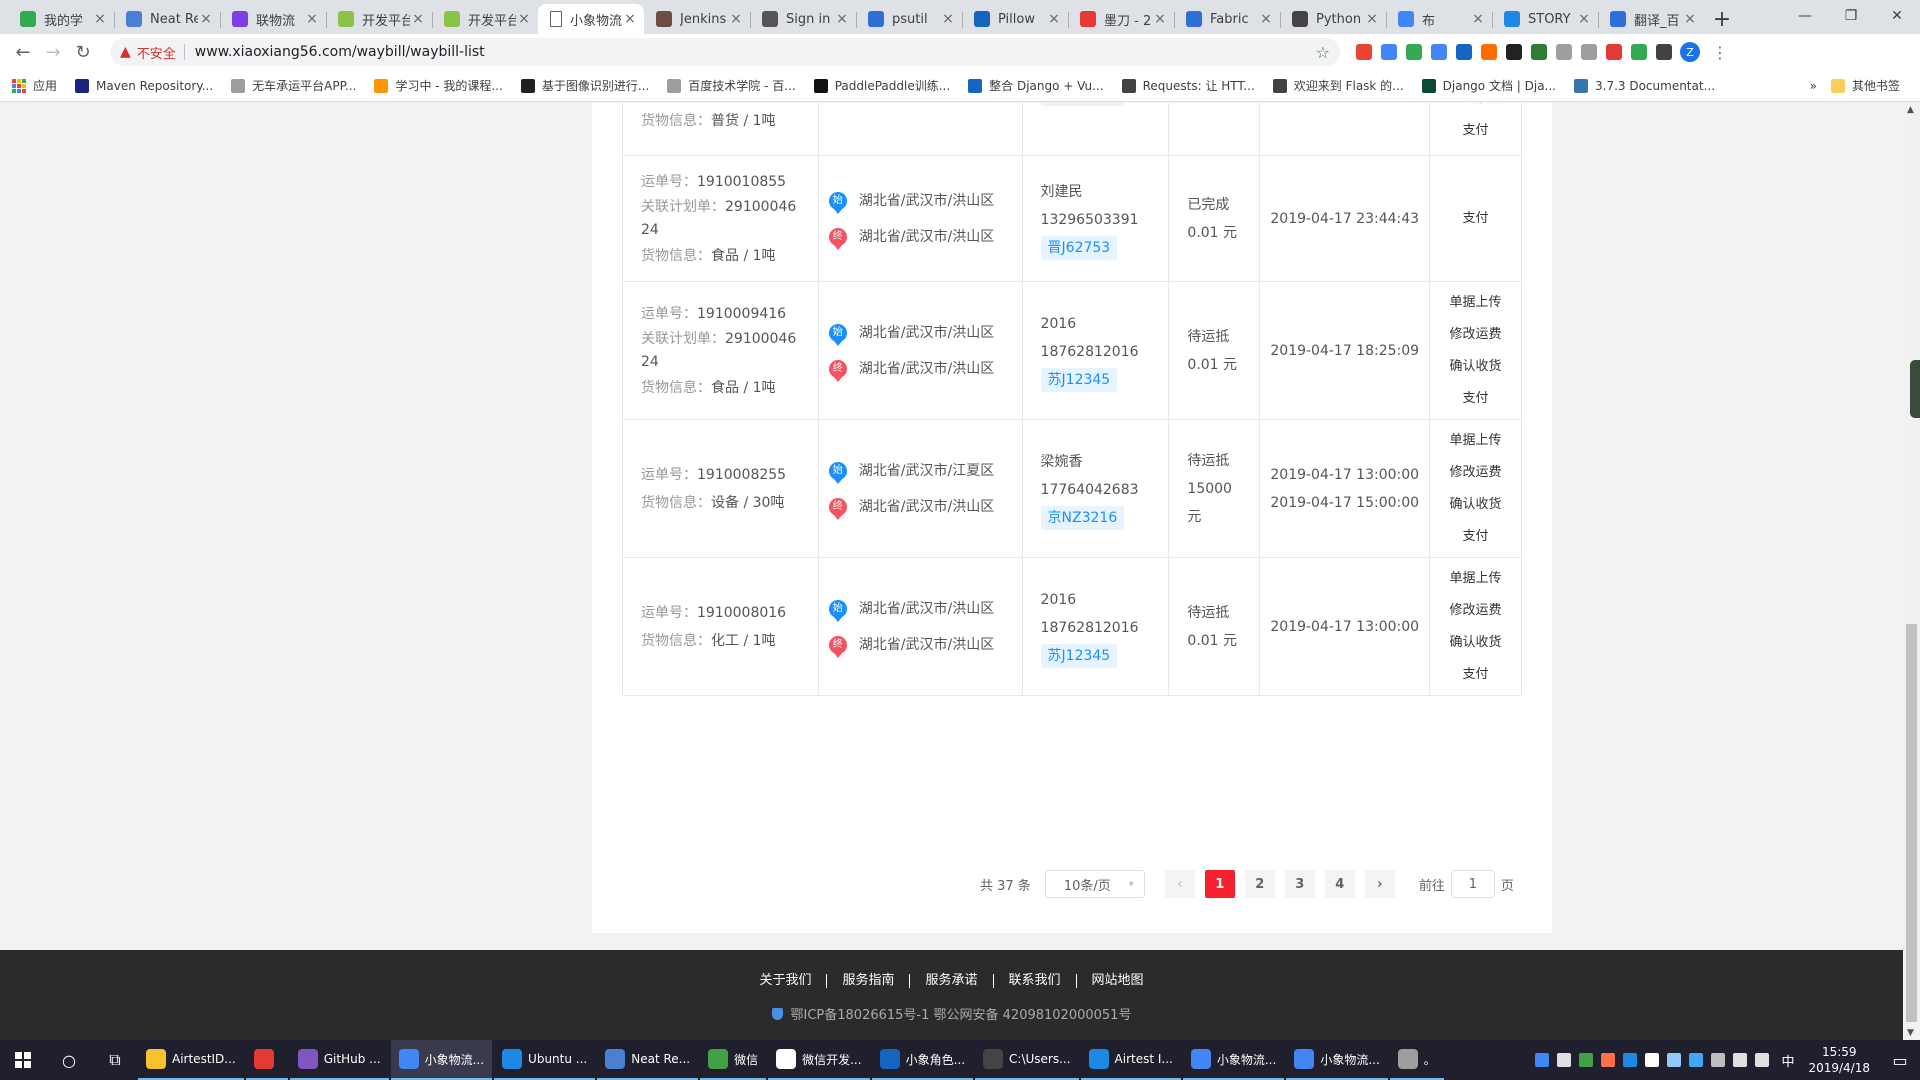 The width and height of the screenshot is (1920, 1080). Describe the element at coordinates (1439, 19) in the screenshot. I see `browser-tab: 布 ×` at that location.